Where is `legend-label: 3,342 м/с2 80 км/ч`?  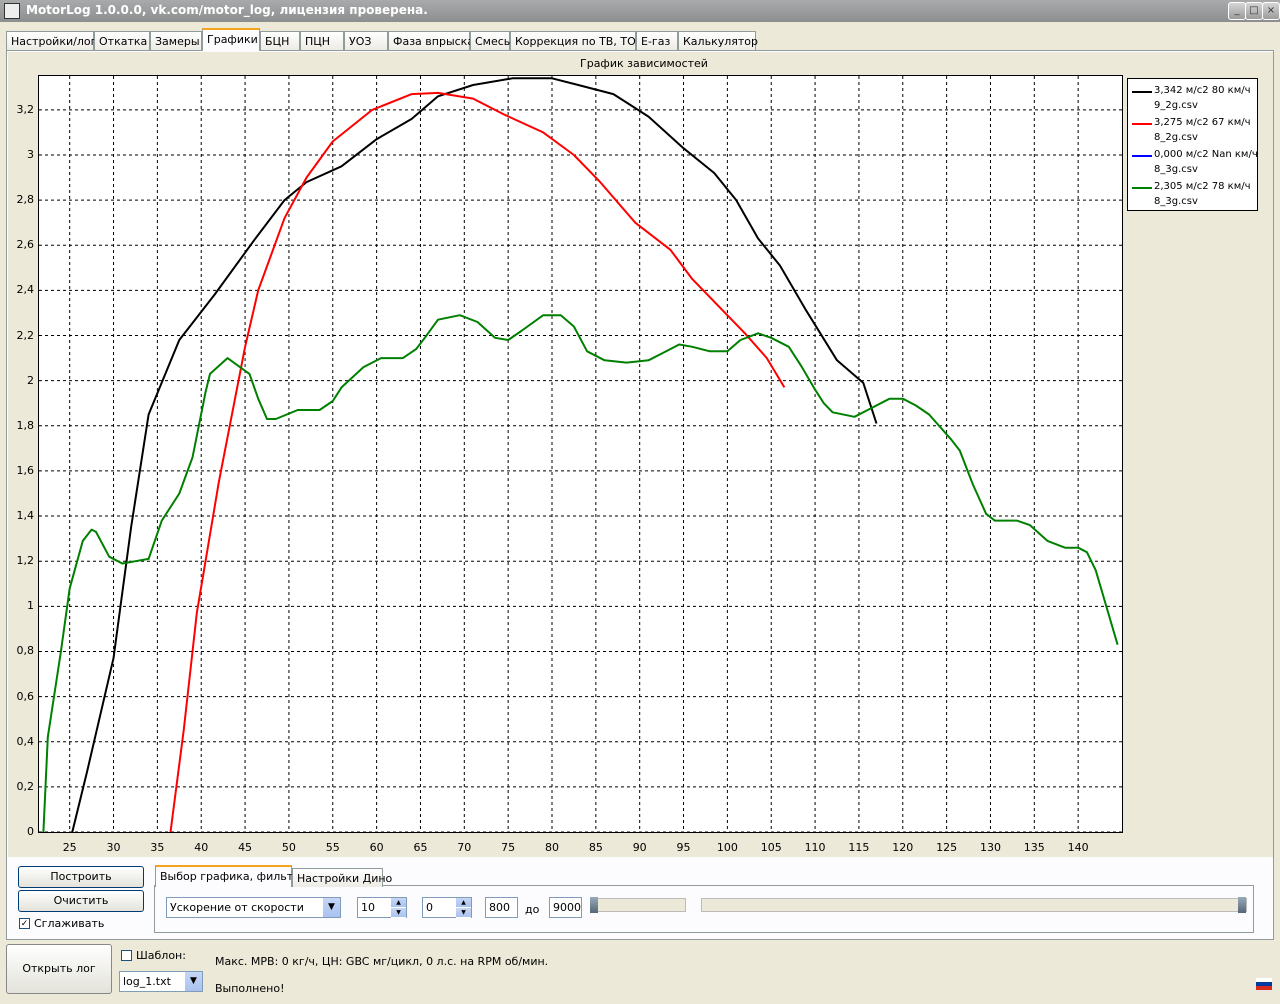 legend-label: 3,342 м/с2 80 км/ч is located at coordinates (1202, 90).